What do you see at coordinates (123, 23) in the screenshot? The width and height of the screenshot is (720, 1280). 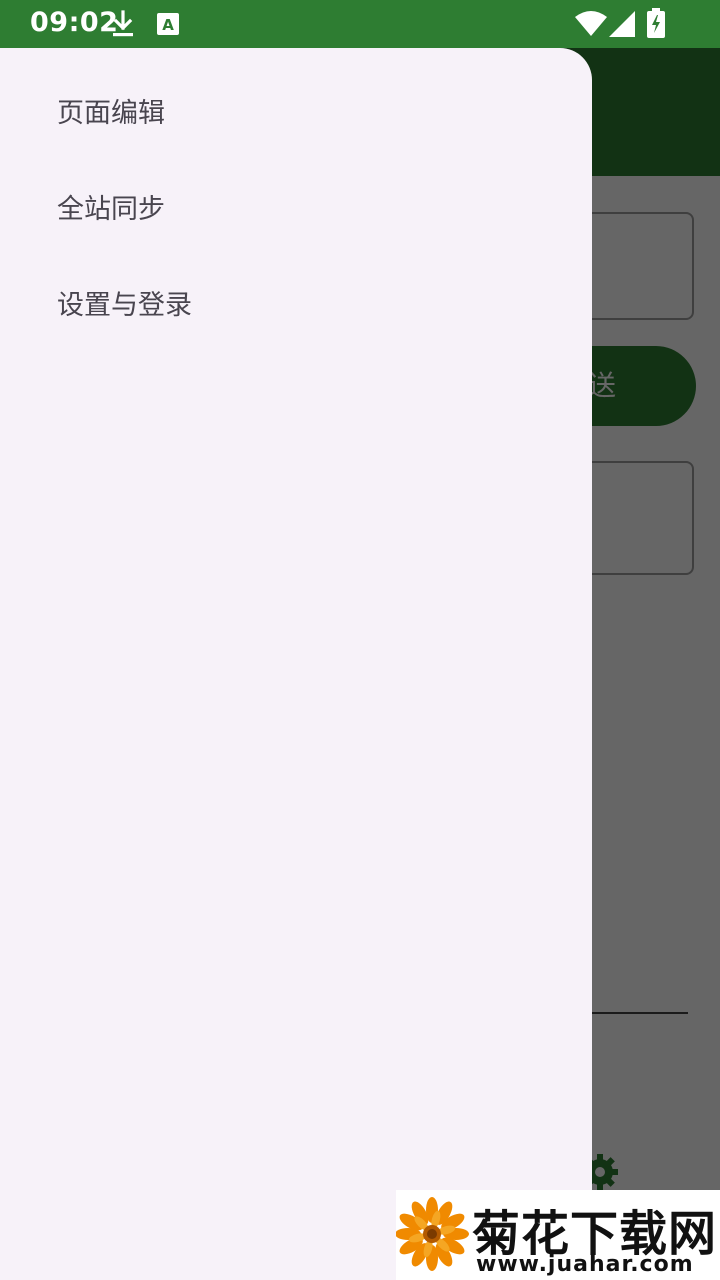 I see `download-icon` at bounding box center [123, 23].